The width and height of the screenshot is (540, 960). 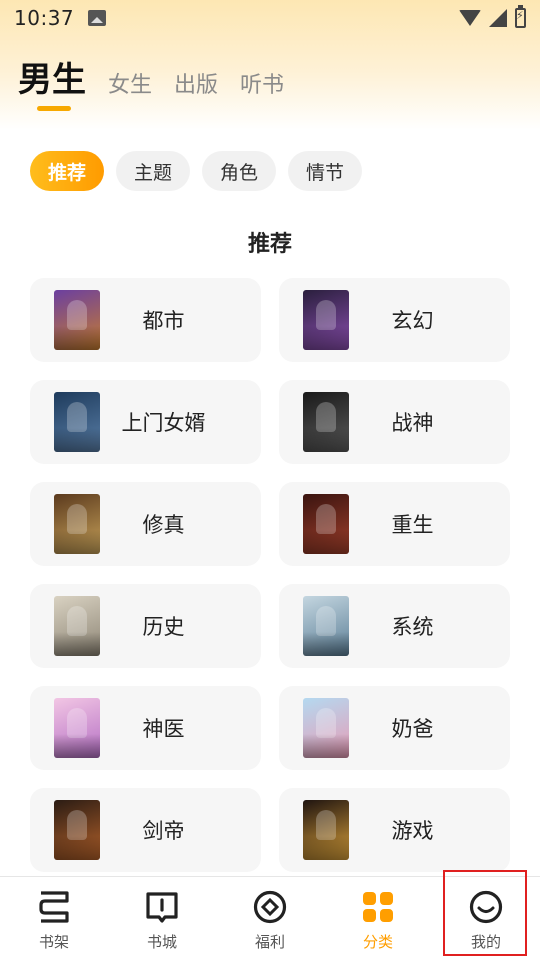 I want to click on category-card: 都市, so click(x=145, y=320).